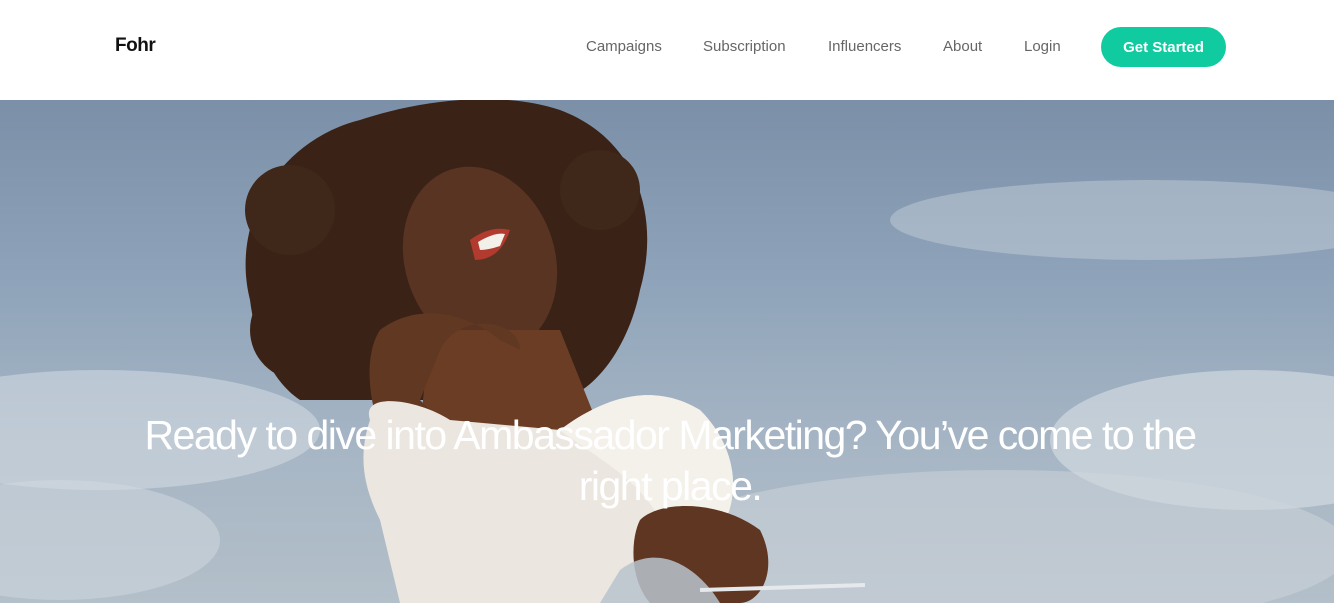 The width and height of the screenshot is (1334, 603). I want to click on nav-link-influencers: Influencers, so click(864, 46).